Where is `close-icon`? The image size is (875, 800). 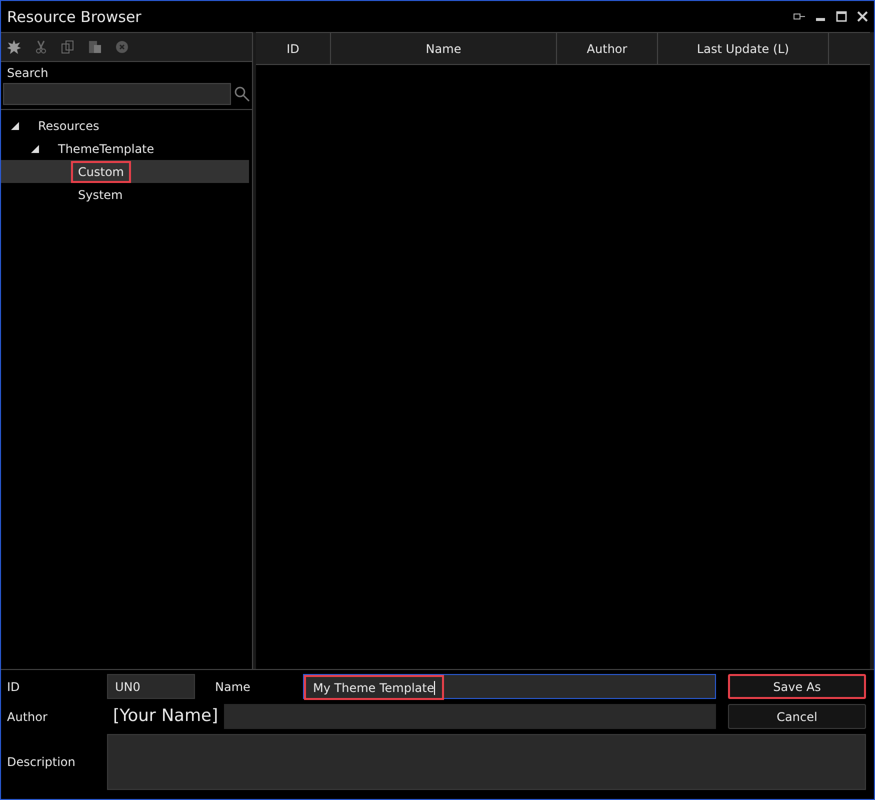
close-icon is located at coordinates (862, 16).